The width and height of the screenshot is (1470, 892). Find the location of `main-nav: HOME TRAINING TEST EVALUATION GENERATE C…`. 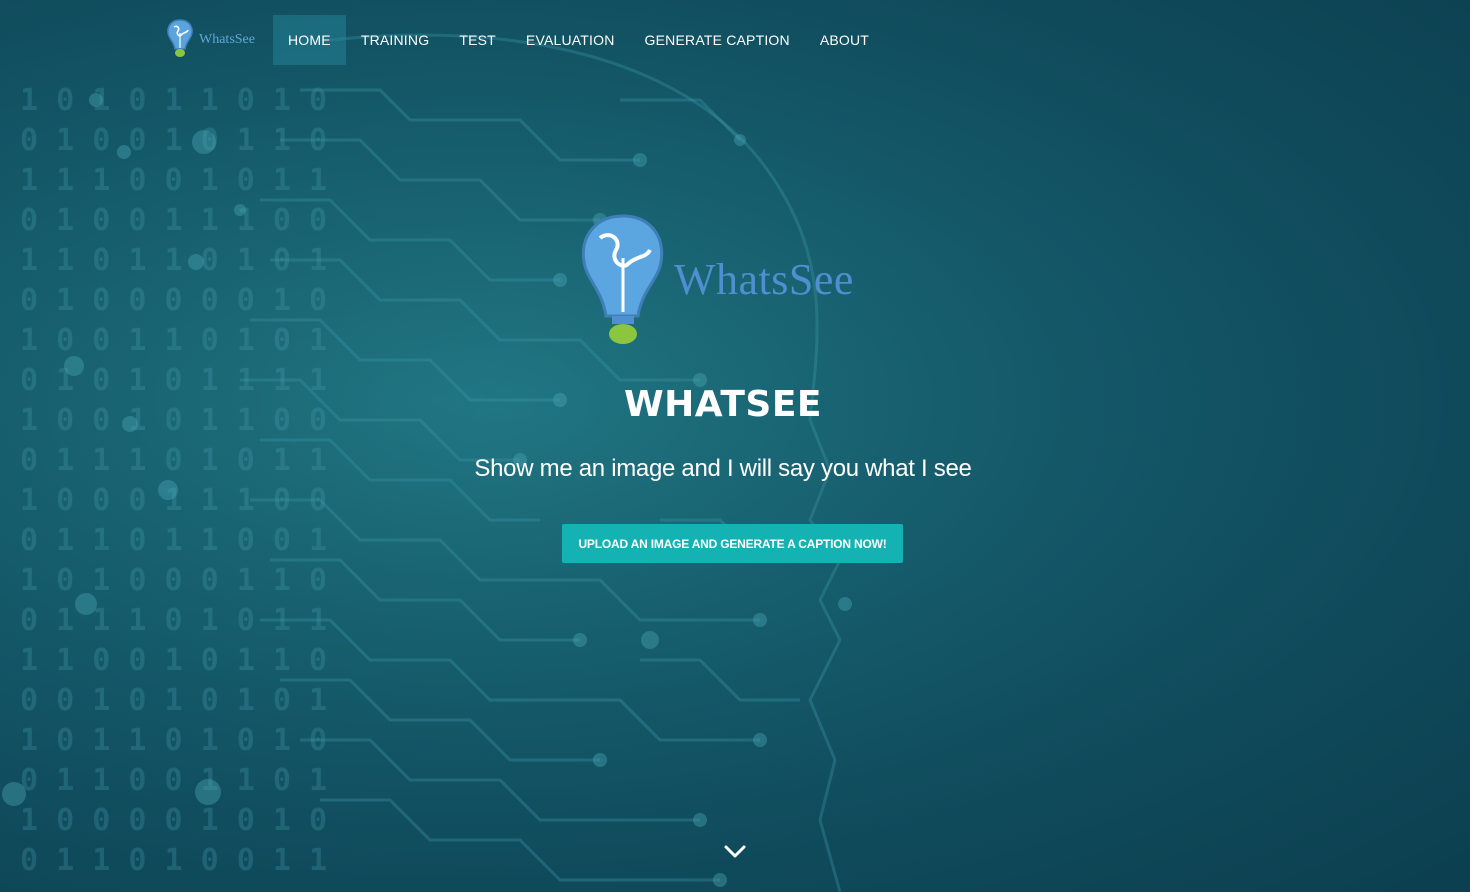

main-nav: HOME TRAINING TEST EVALUATION GENERATE C… is located at coordinates (578, 40).